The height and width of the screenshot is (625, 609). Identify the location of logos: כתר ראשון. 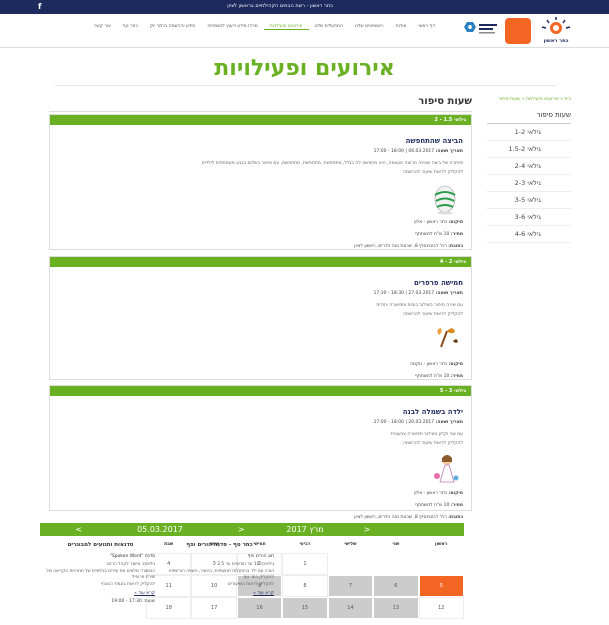
(517, 31).